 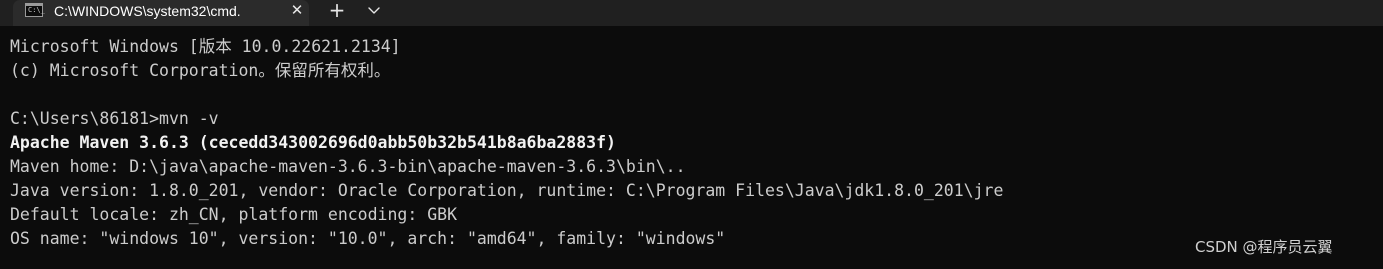 I want to click on tab-title: C:\WINDOWS\system32\cmd., so click(x=147, y=11).